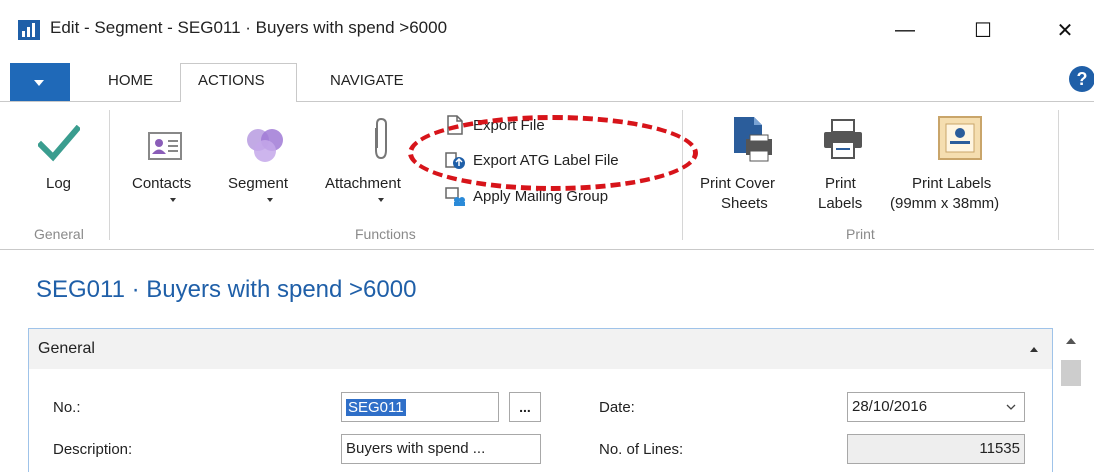 This screenshot has width=1094, height=472. What do you see at coordinates (363, 184) in the screenshot?
I see `attachment-button: Attachment` at bounding box center [363, 184].